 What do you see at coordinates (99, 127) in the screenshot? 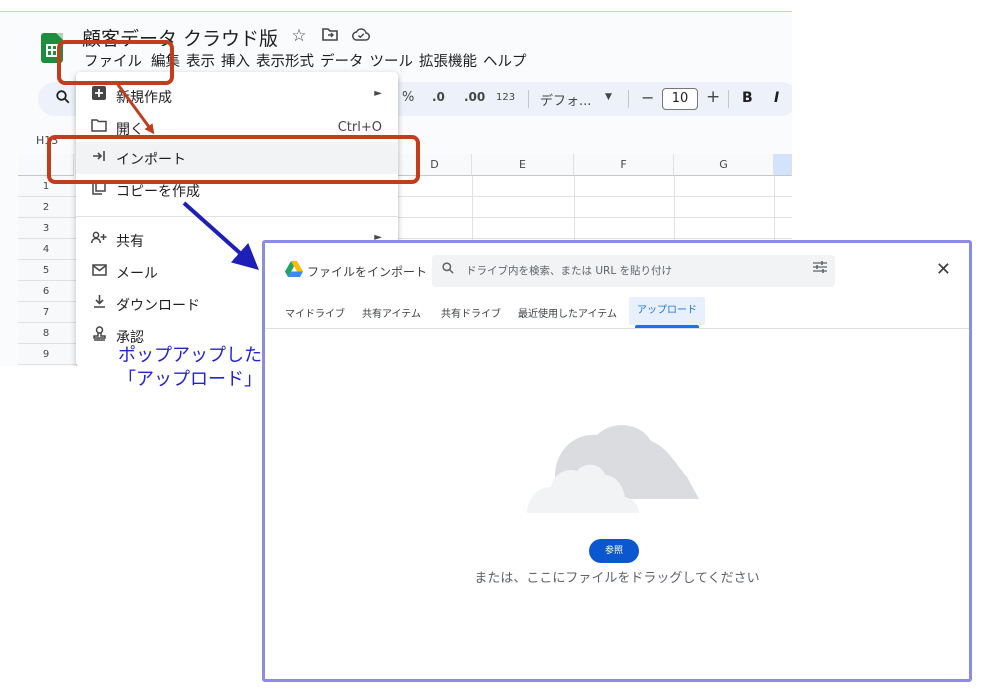
I see `folder-open-icon` at bounding box center [99, 127].